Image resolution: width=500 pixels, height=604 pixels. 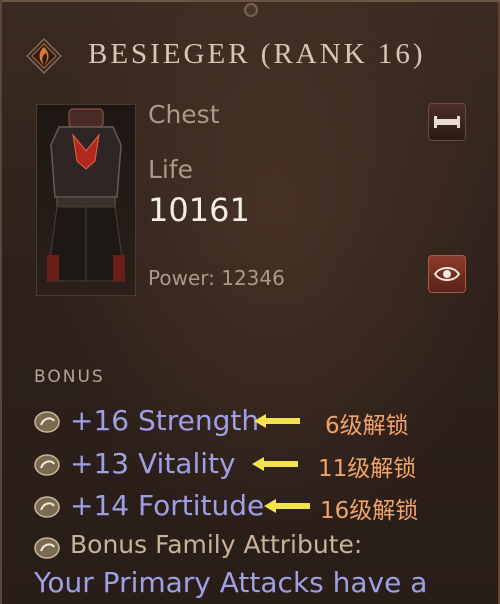 I want to click on compare-icon, so click(x=447, y=122).